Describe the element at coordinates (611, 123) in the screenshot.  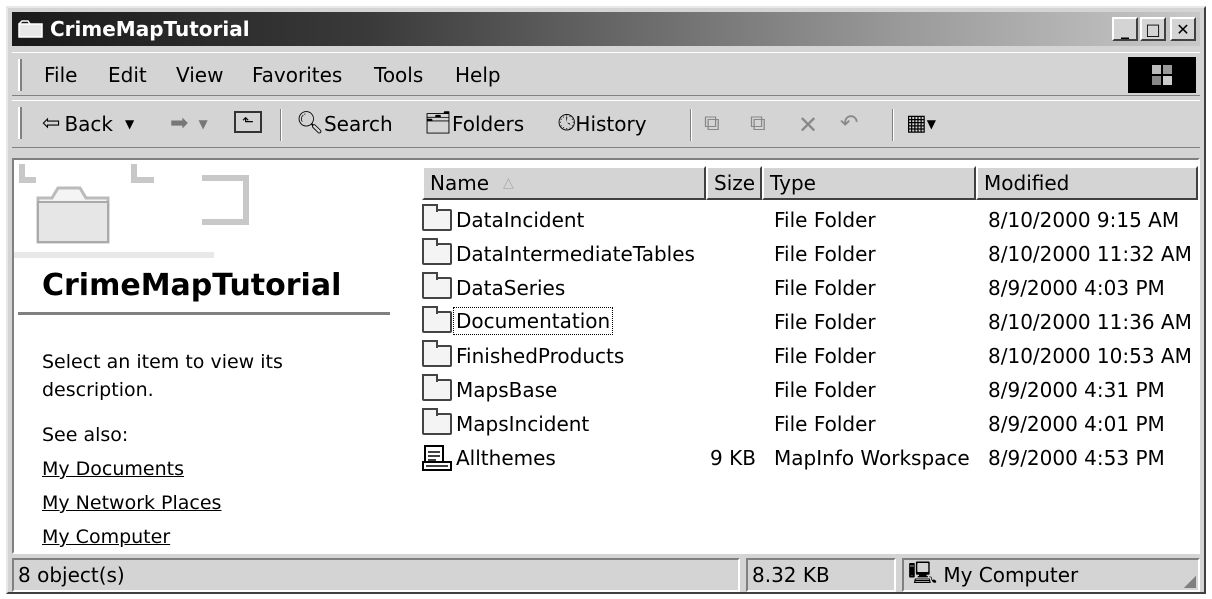
I see `history-label: History` at that location.